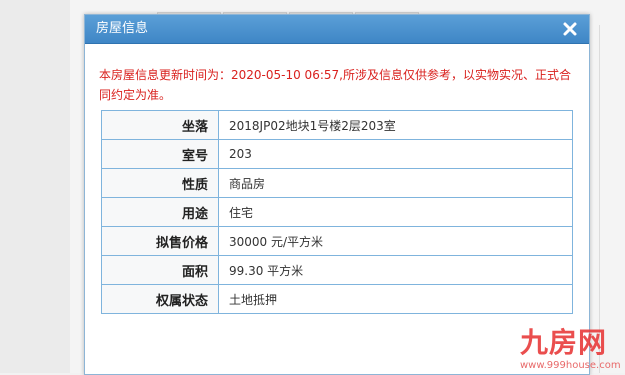 This screenshot has width=625, height=375. I want to click on table-row: 坐落 2018JP02地块1号楼2层203室, so click(337, 125).